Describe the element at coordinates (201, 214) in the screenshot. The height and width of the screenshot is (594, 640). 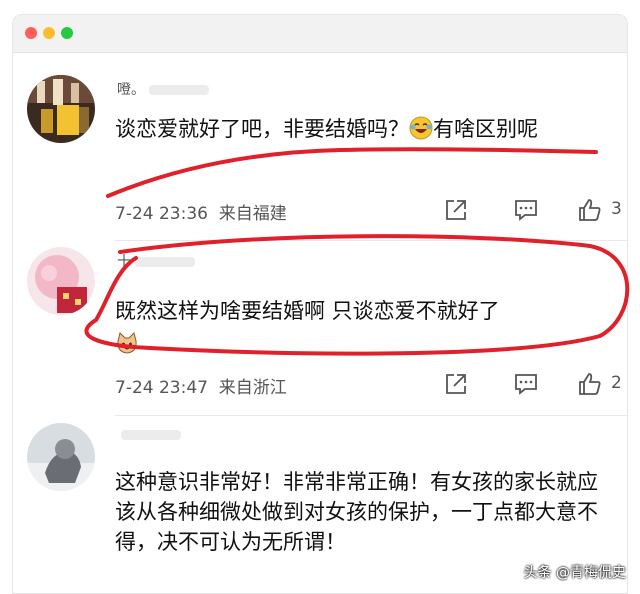
I see `comment-timestamp: 7-24 23:36 来自福建` at that location.